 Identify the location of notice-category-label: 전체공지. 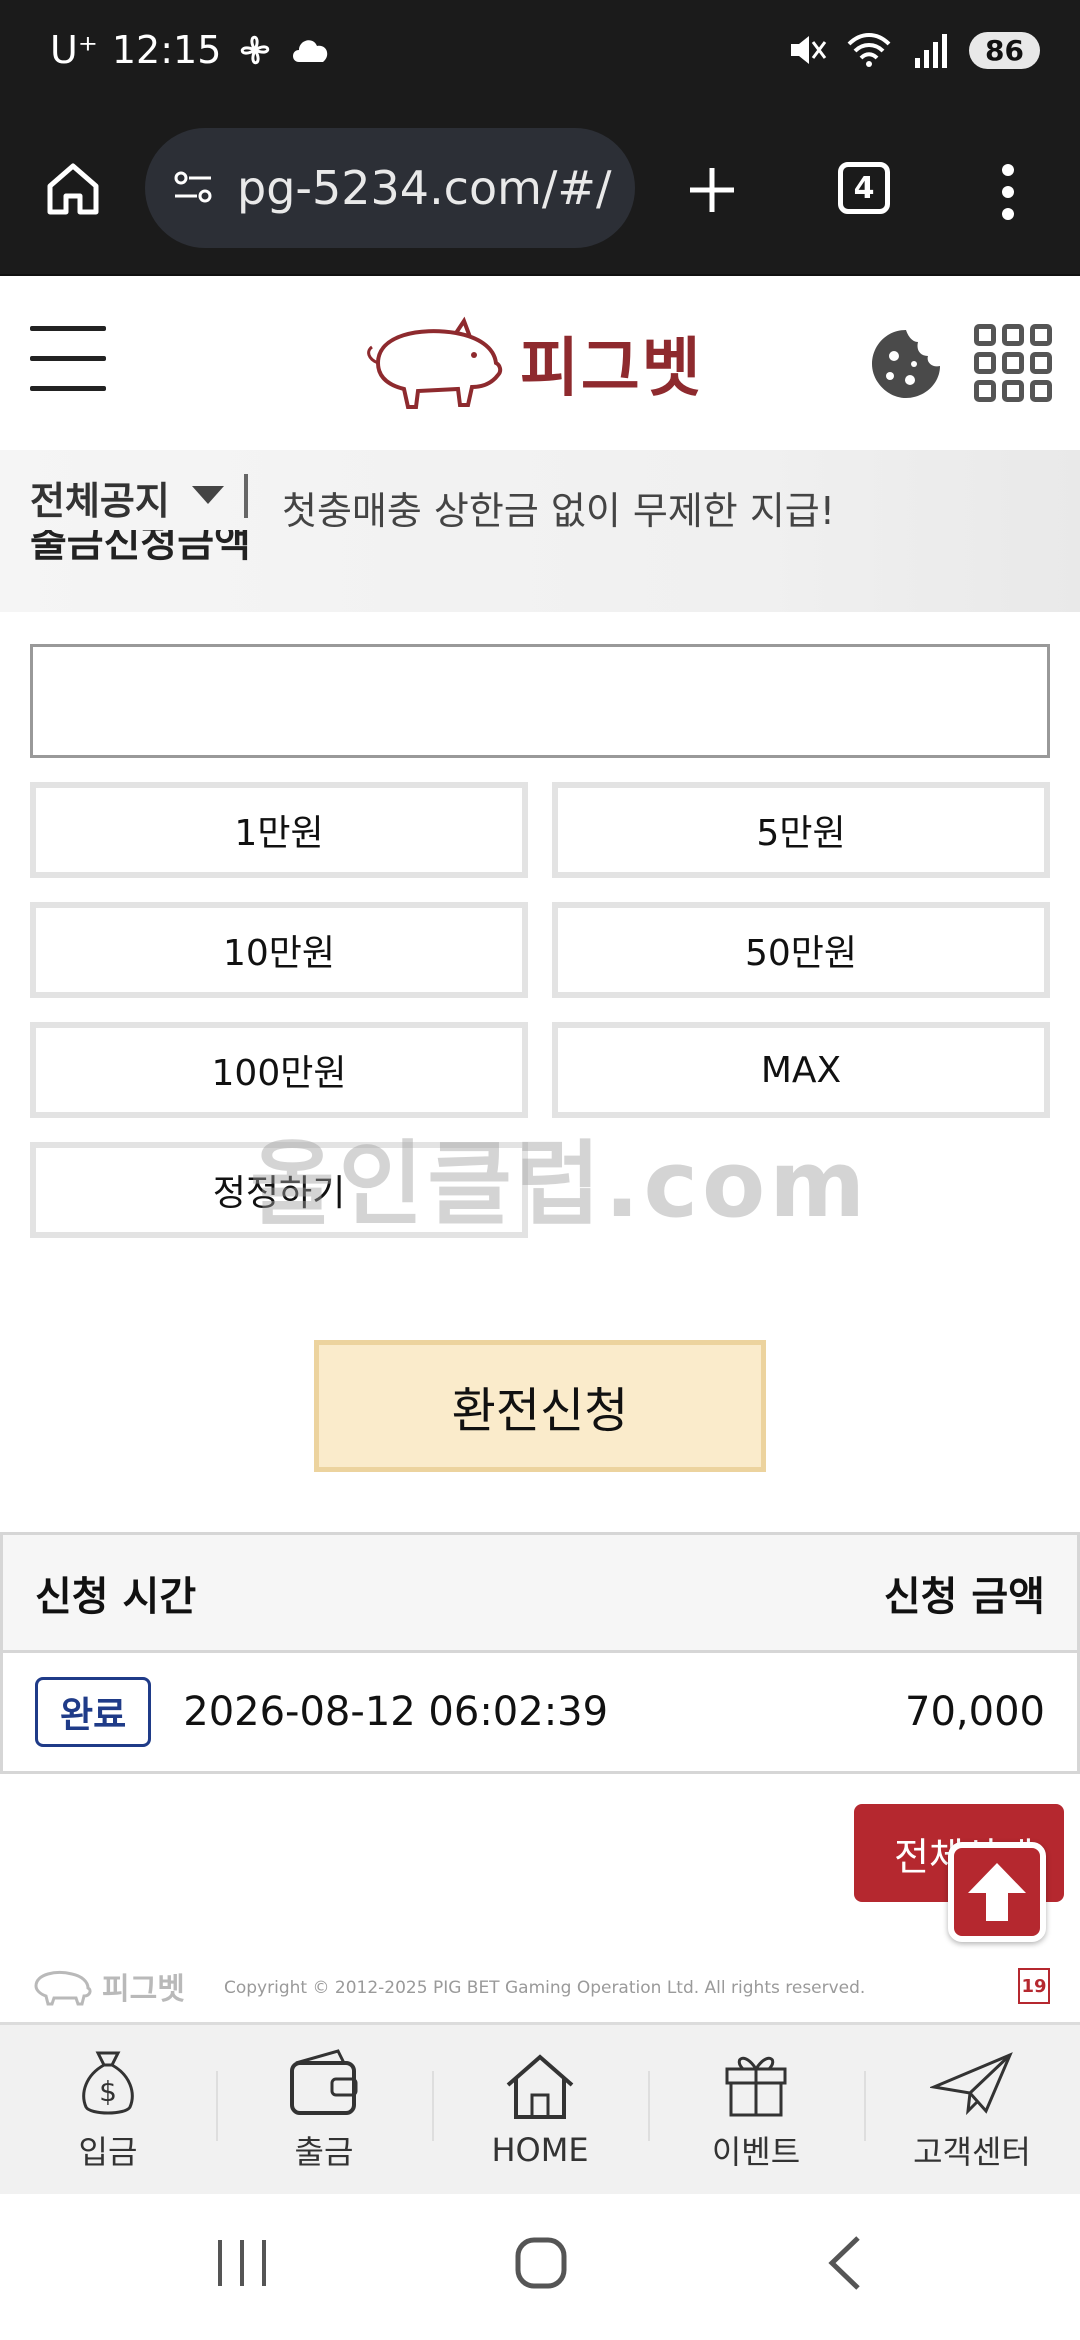
(100, 497).